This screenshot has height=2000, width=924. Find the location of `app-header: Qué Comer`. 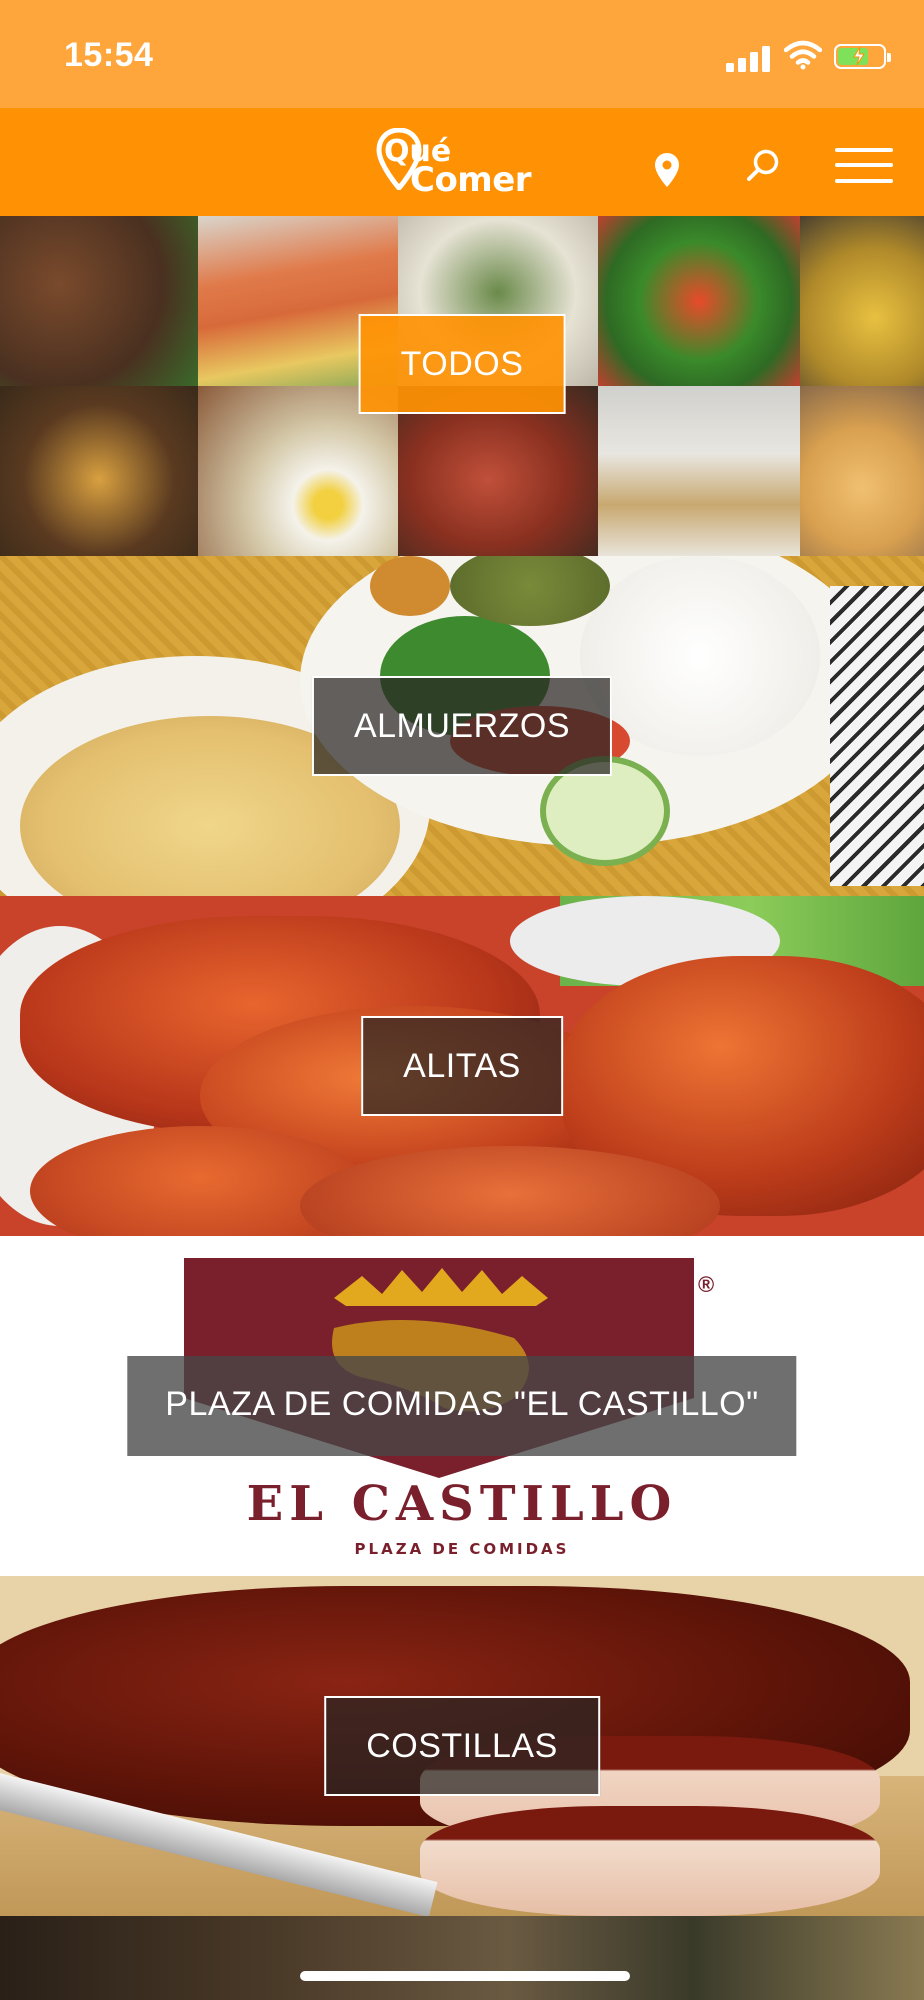

app-header: Qué Comer is located at coordinates (462, 162).